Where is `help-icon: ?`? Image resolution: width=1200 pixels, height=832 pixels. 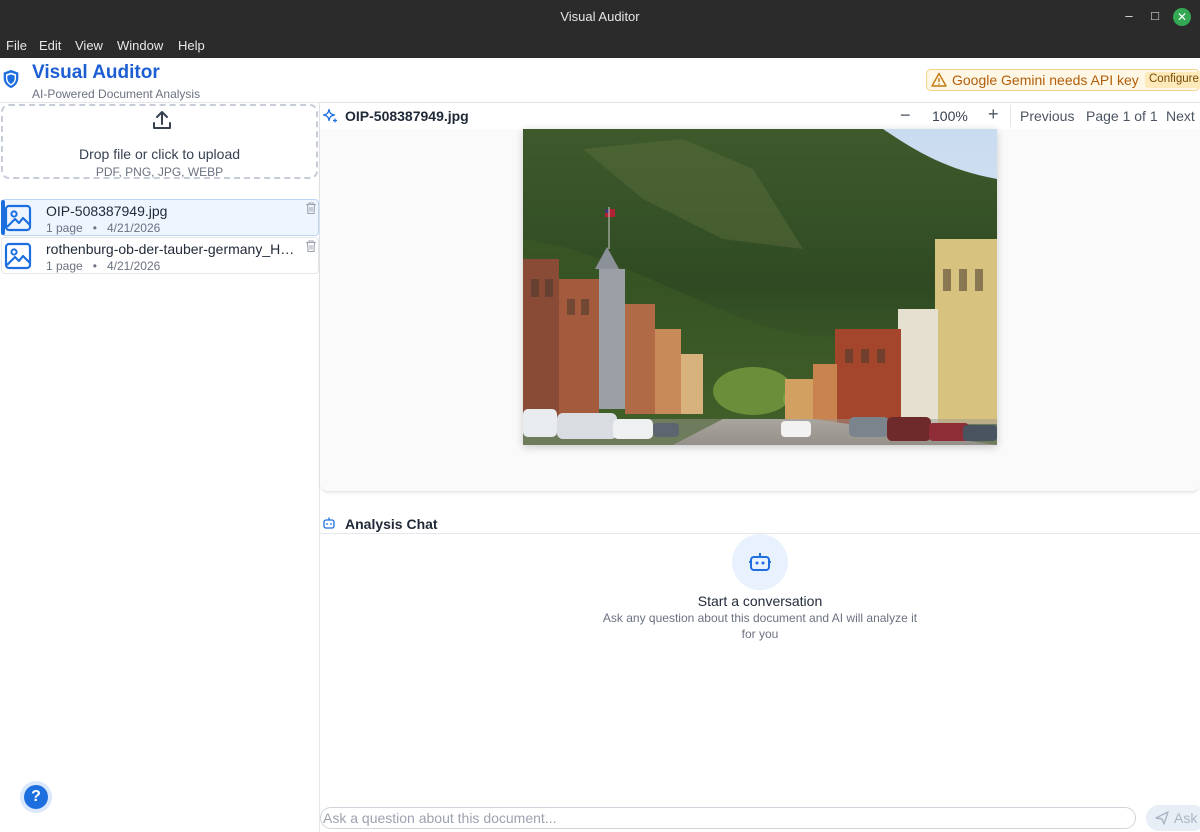 help-icon: ? is located at coordinates (36, 797).